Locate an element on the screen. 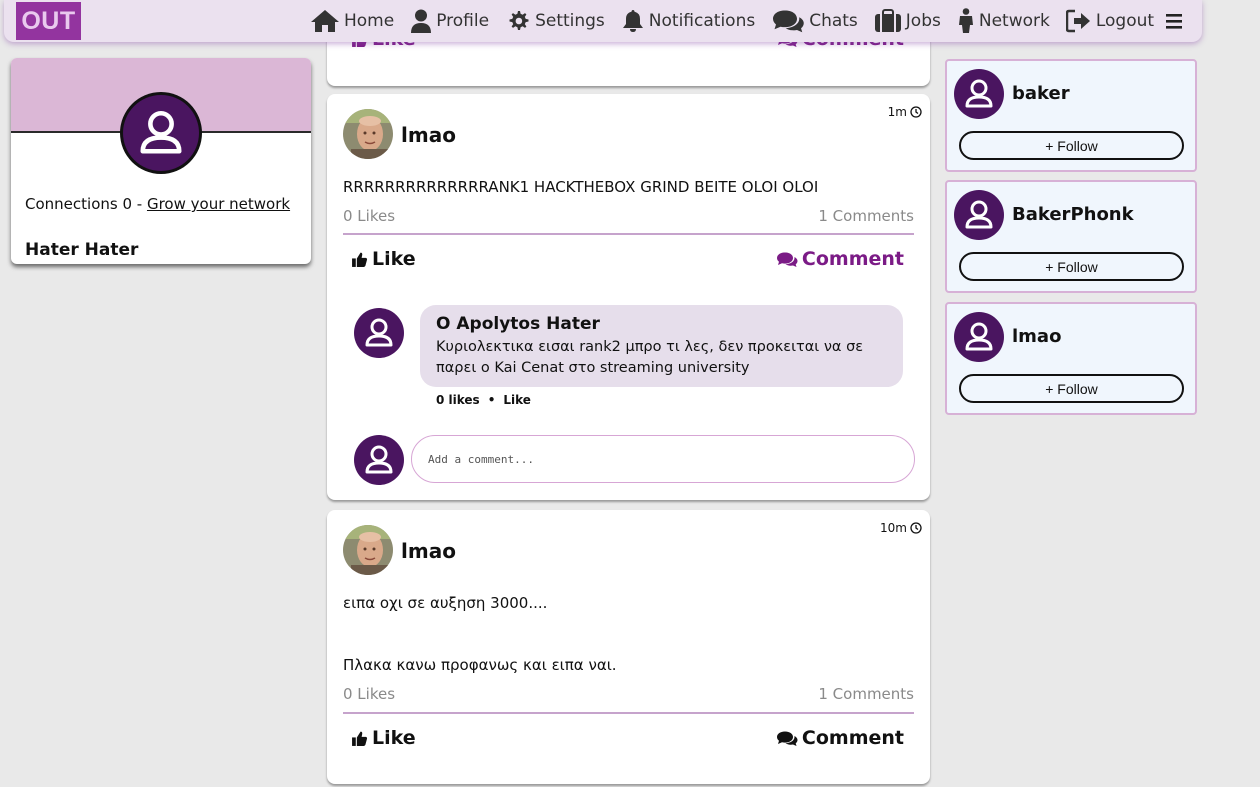  nav-network: Network is located at coordinates (1003, 21).